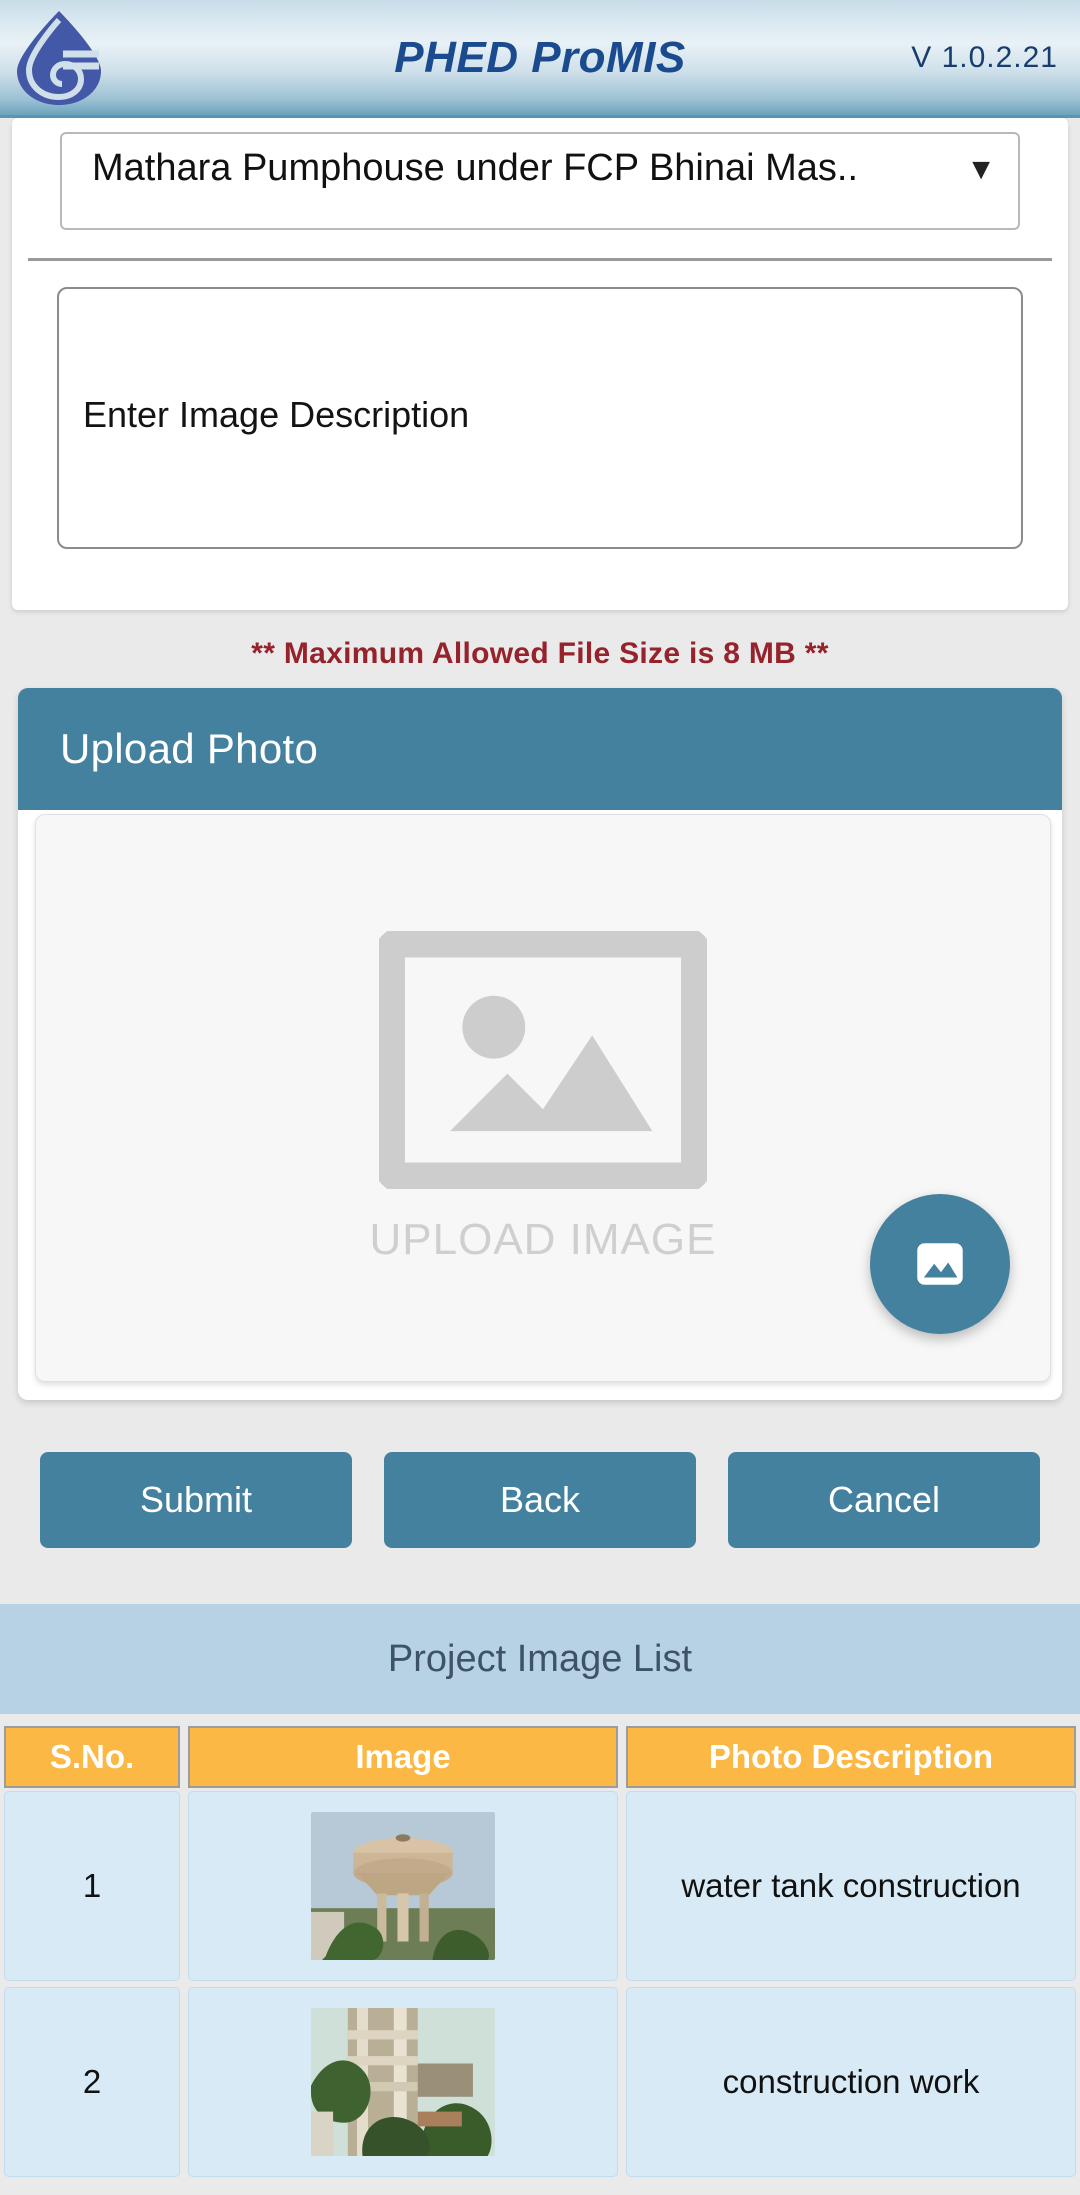 The image size is (1080, 2195). What do you see at coordinates (475, 168) in the screenshot?
I see `project-select-value: Mathara Pumphouse under FCP Bhinai Mas..` at bounding box center [475, 168].